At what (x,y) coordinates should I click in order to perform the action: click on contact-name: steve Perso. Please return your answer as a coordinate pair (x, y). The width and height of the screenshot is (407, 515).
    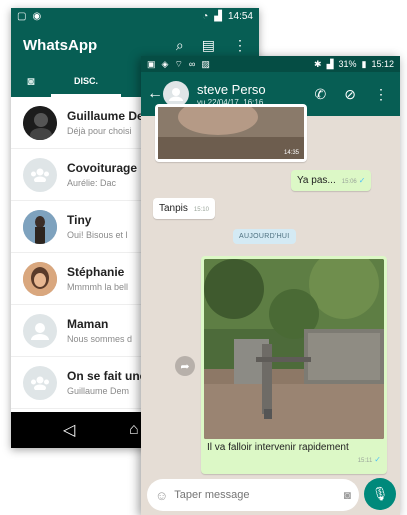
    Looking at the image, I should click on (231, 89).